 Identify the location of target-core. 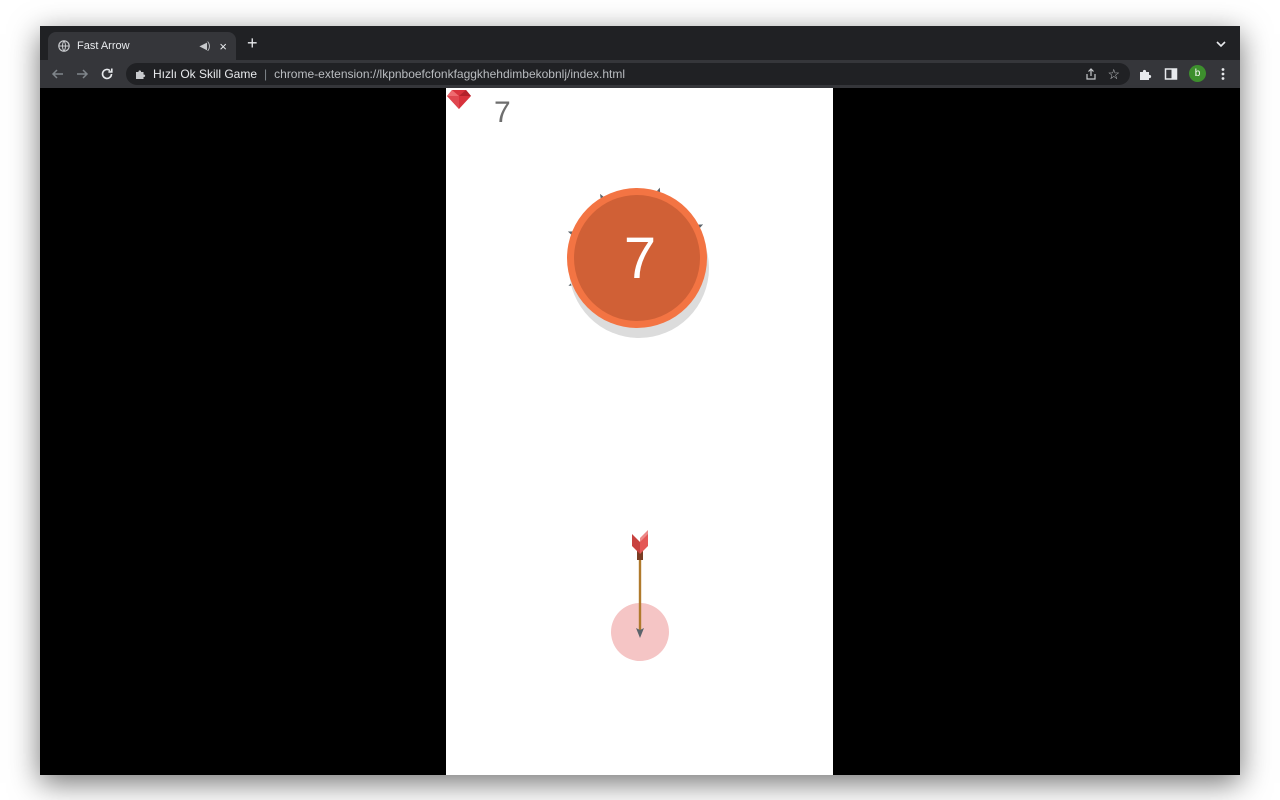
(637, 258).